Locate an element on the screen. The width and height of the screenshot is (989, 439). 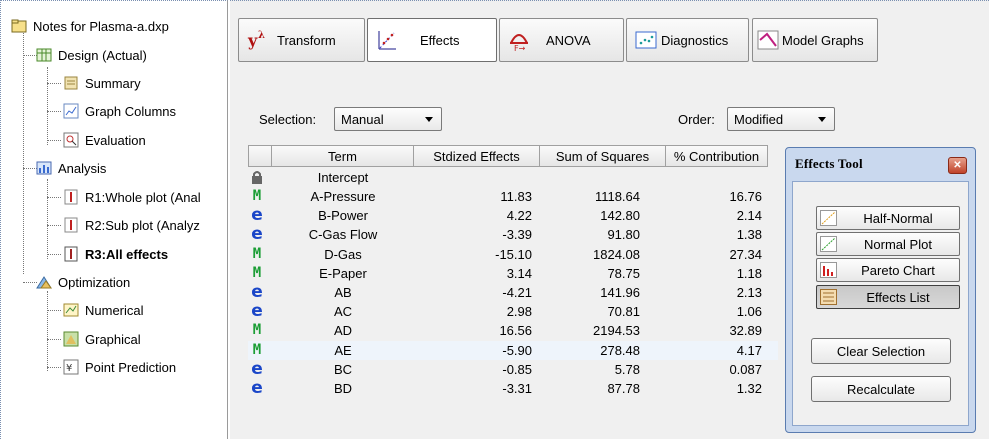
tab-label-diagnostics: Diagnostics is located at coordinates (695, 40).